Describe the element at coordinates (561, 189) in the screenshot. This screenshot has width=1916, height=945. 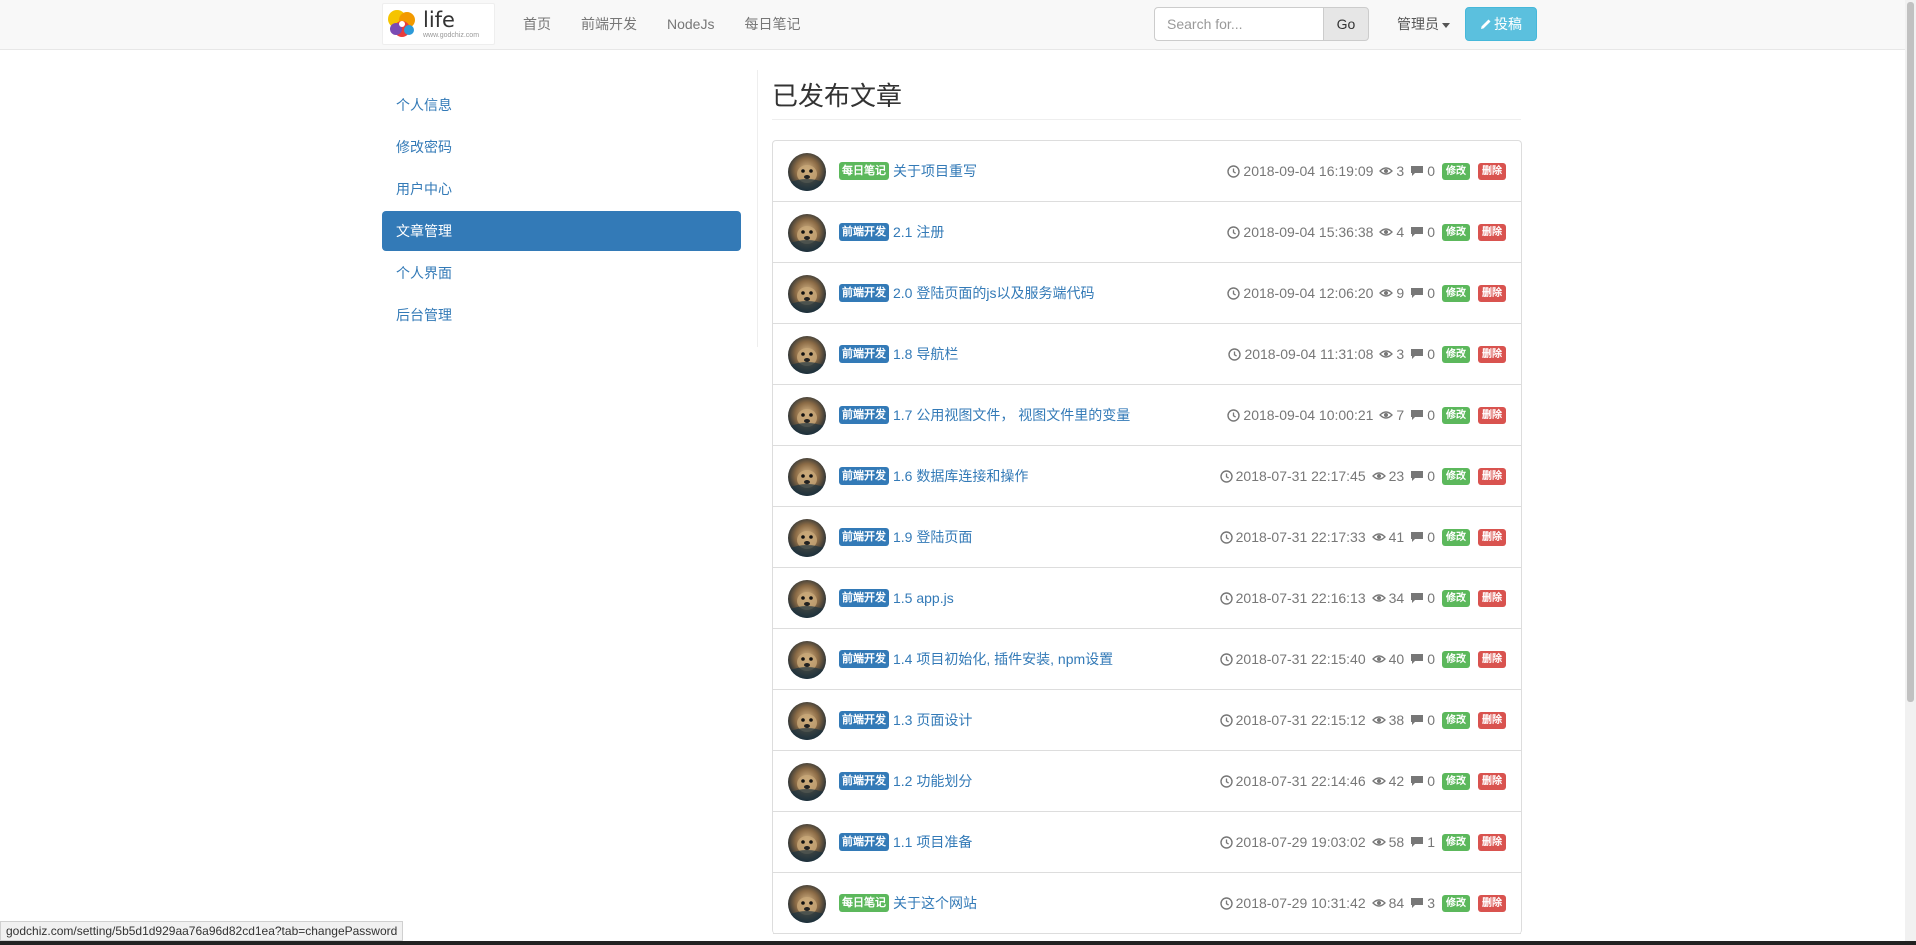
I see `sidebar-item-user-center: 用户中心` at that location.